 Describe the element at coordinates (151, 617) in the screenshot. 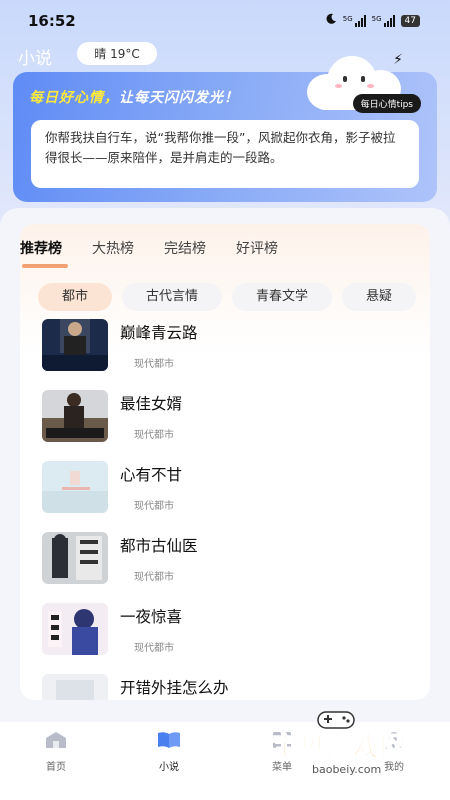

I see `book-title: 一夜惊喜` at that location.